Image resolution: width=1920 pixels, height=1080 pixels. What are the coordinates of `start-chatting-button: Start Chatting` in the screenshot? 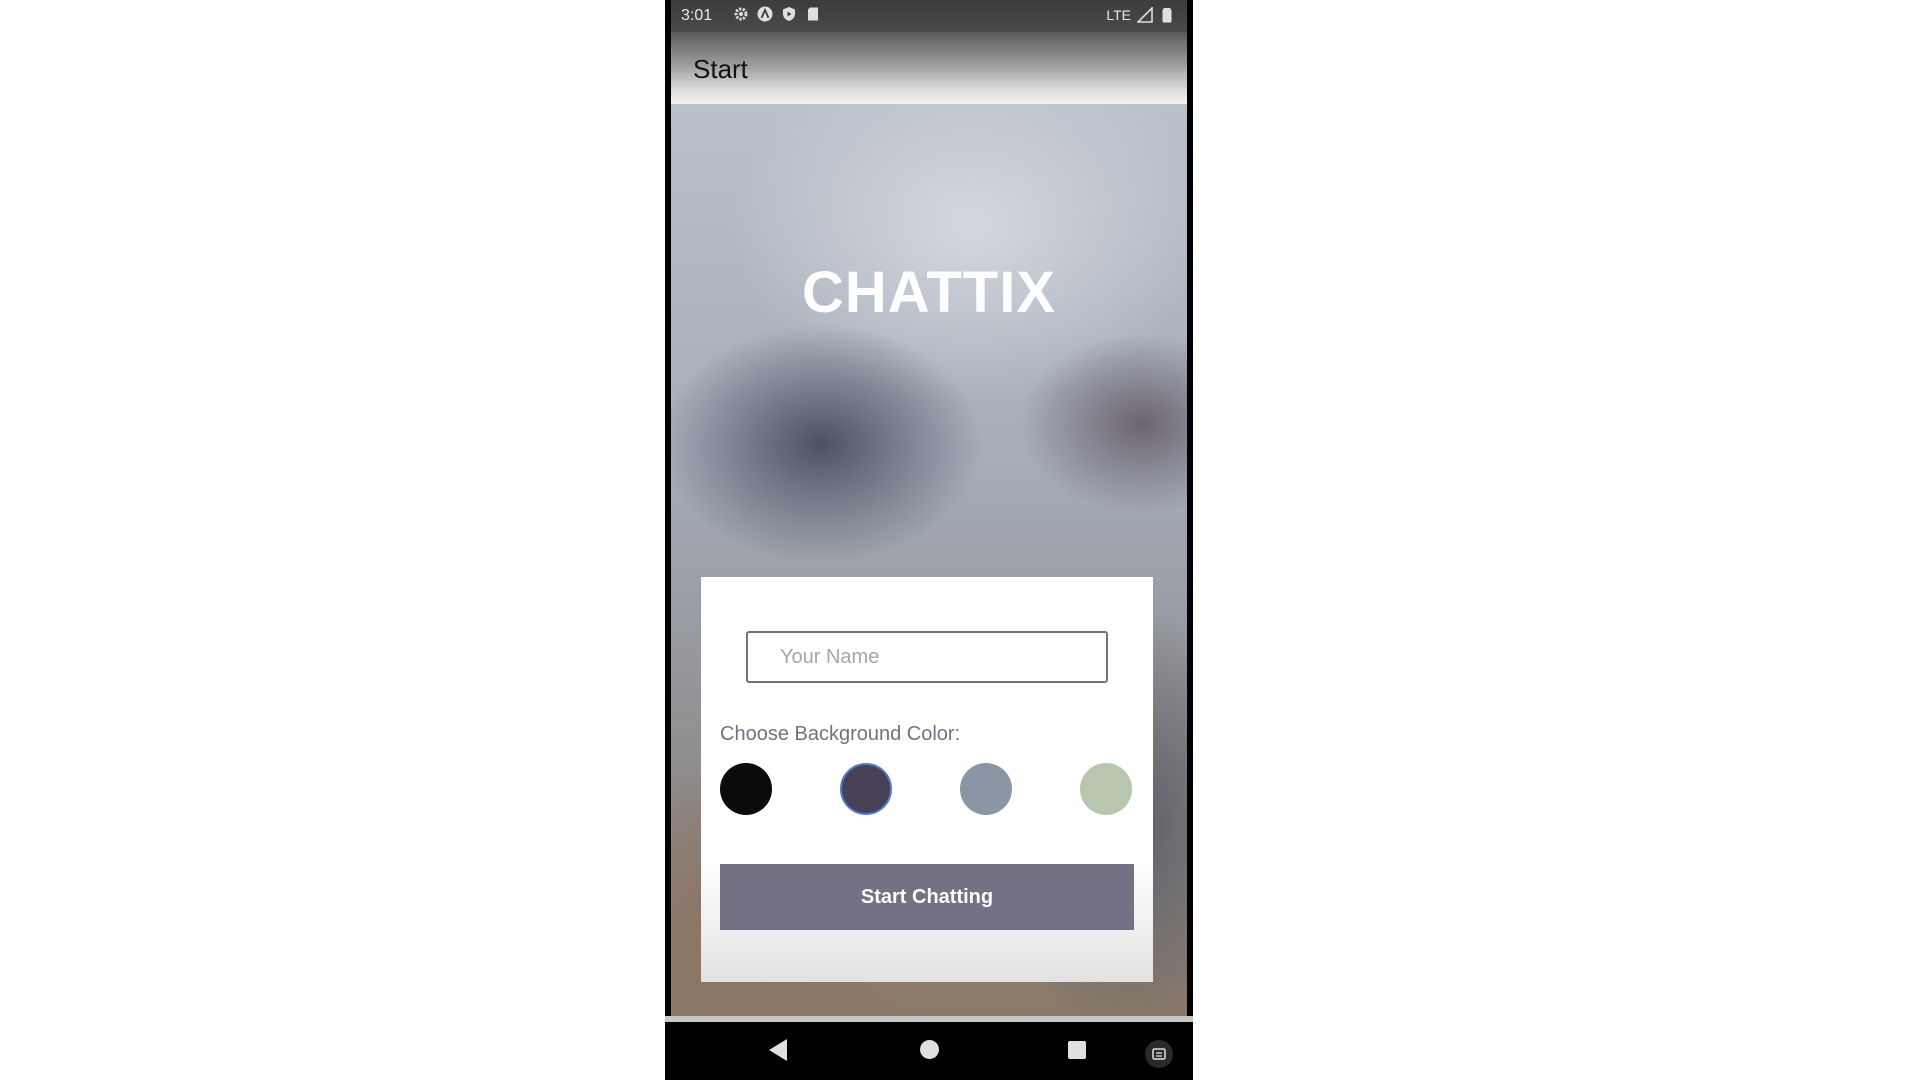 It's located at (927, 897).